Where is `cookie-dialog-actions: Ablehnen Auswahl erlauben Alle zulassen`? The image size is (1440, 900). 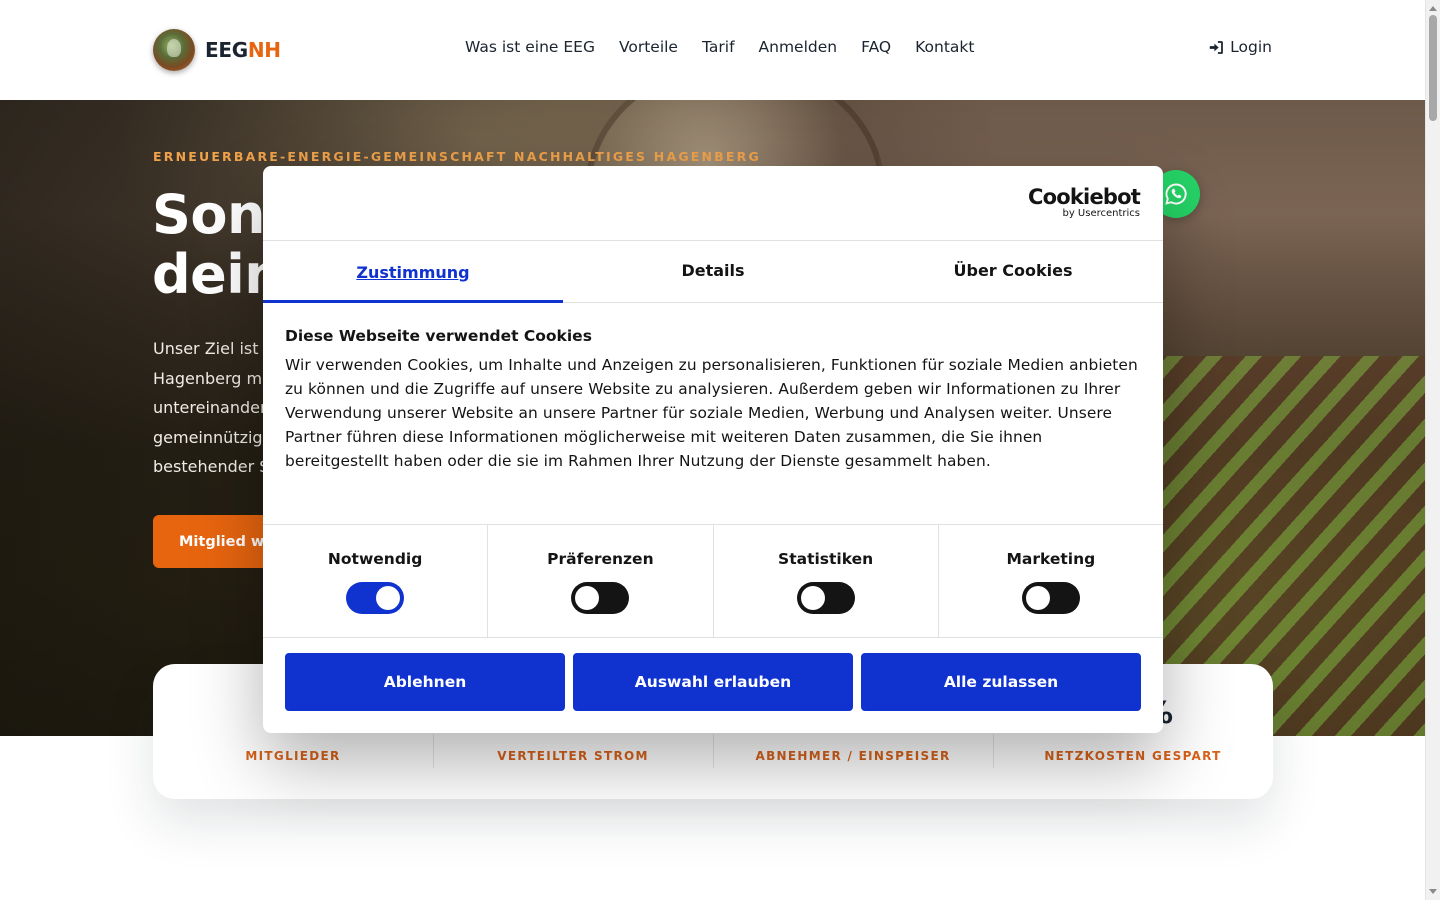 cookie-dialog-actions: Ablehnen Auswahl erlauben Alle zulassen is located at coordinates (713, 674).